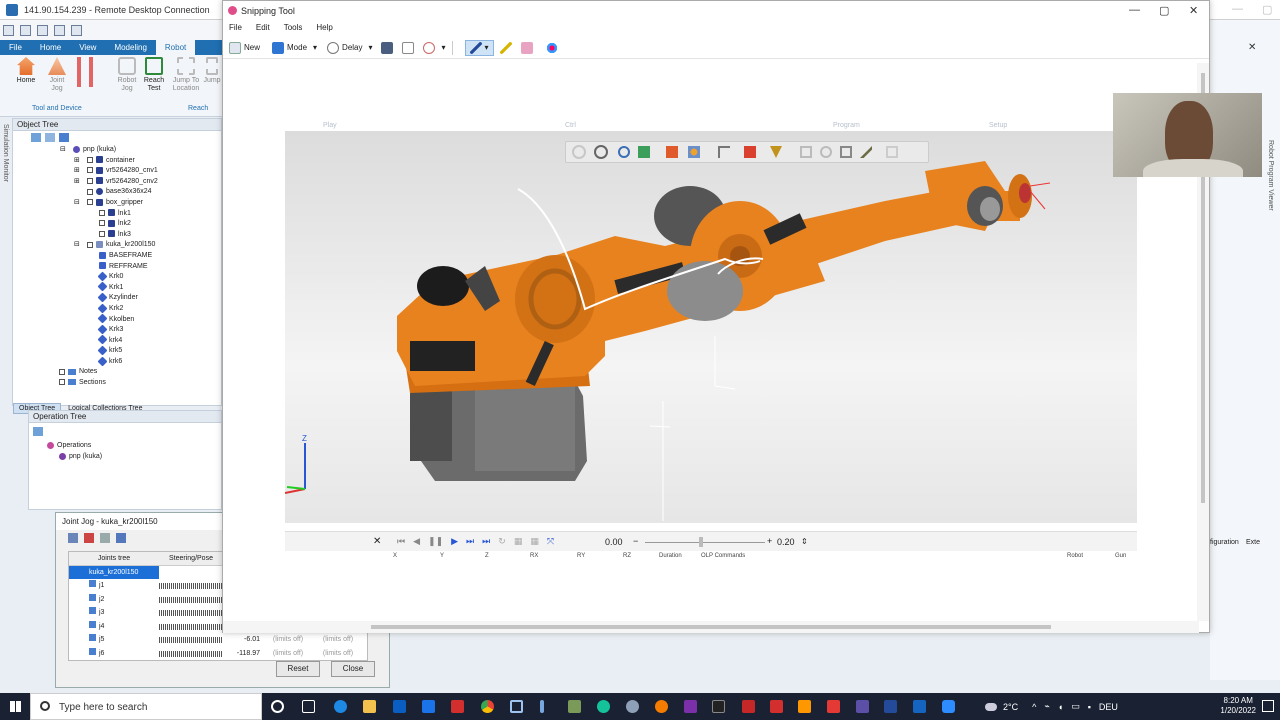 The height and width of the screenshot is (720, 1280). What do you see at coordinates (776, 152) in the screenshot?
I see `filter-icon` at bounding box center [776, 152].